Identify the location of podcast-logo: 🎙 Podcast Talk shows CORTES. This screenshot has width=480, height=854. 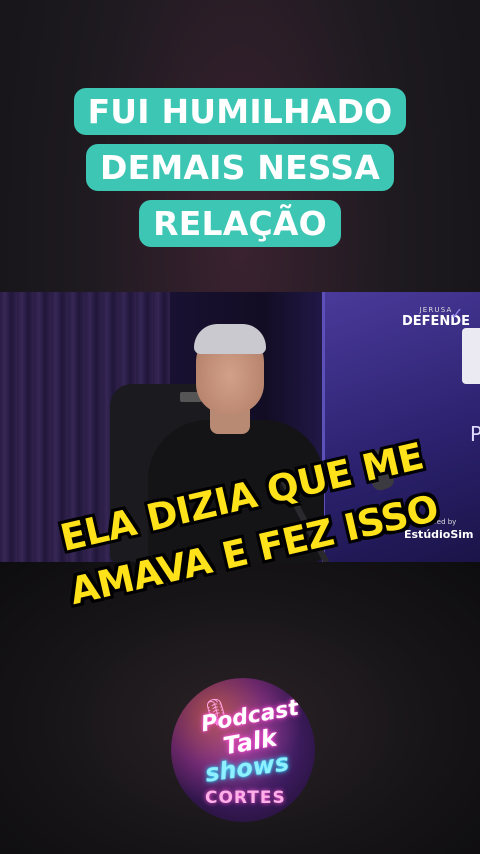
(243, 750).